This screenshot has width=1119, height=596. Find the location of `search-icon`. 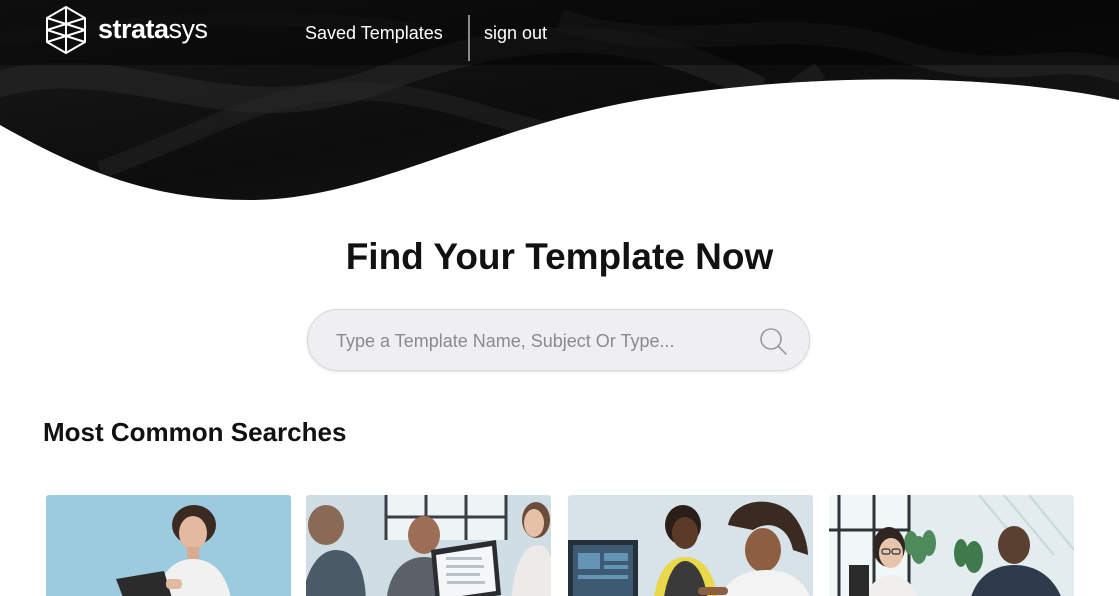

search-icon is located at coordinates (773, 341).